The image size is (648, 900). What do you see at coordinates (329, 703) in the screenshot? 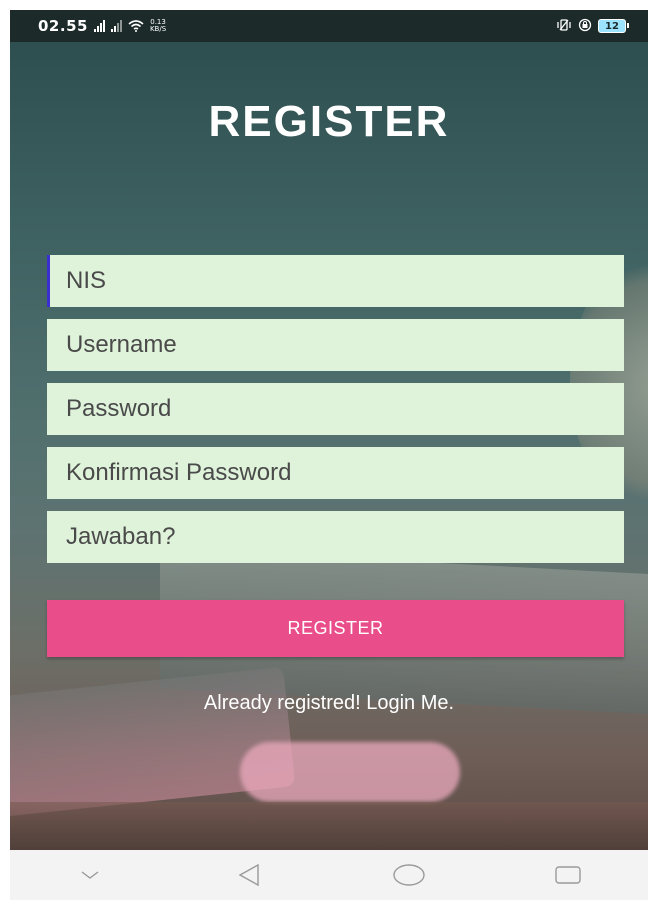
I see `login-link: Already registred! Login Me.` at bounding box center [329, 703].